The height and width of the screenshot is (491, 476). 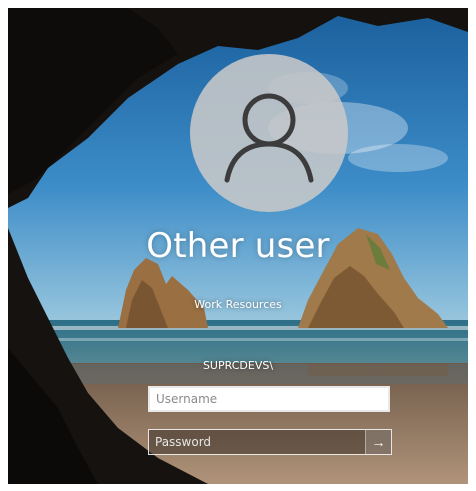 I want to click on arrow-right-icon: →, so click(x=378, y=442).